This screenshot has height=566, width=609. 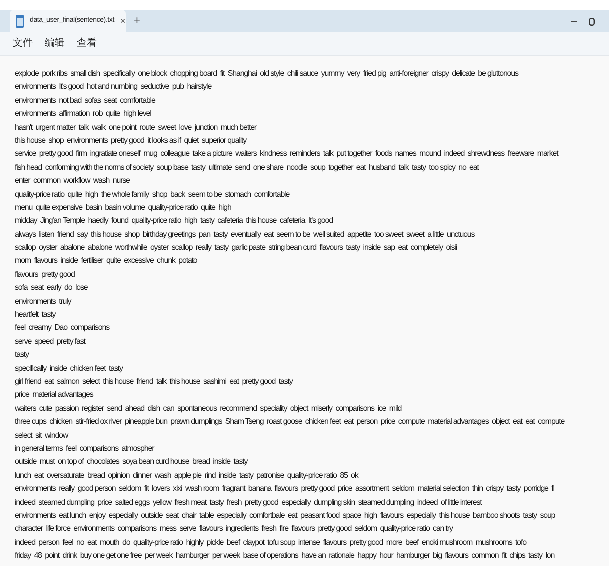 I want to click on text-line: sofa seat early do lose, so click(x=51, y=287).